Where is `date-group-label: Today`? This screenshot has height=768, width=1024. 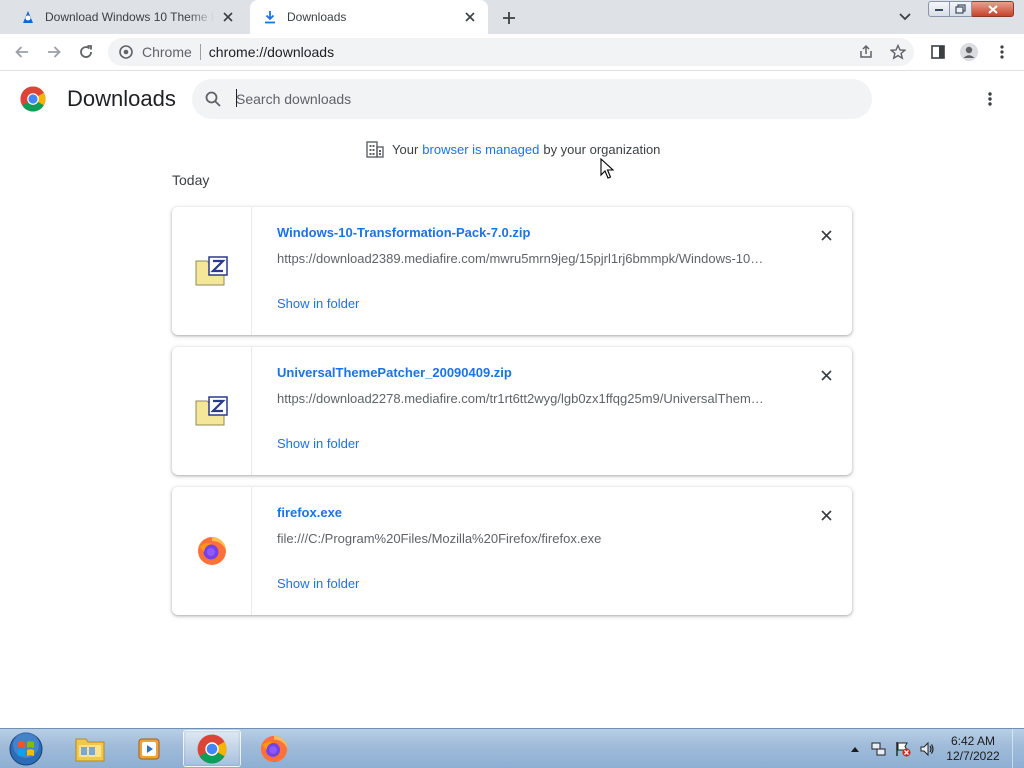
date-group-label: Today is located at coordinates (191, 180).